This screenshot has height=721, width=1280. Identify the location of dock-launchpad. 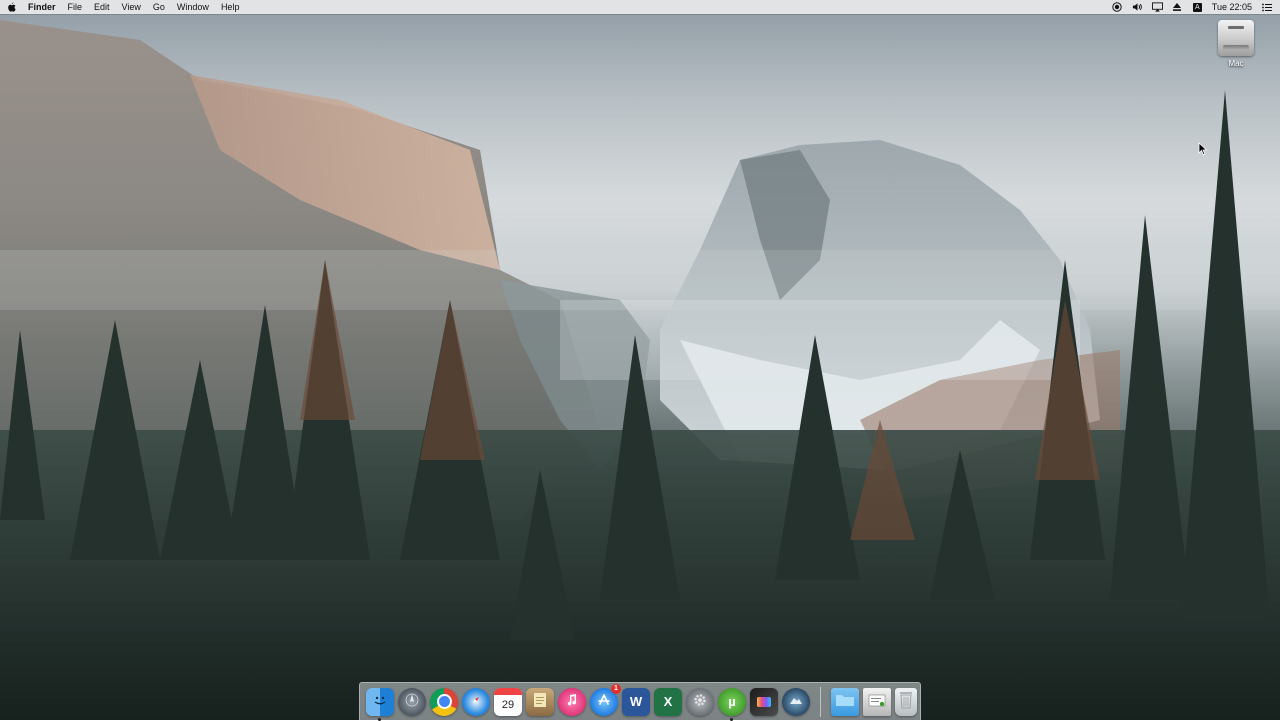
(412, 701).